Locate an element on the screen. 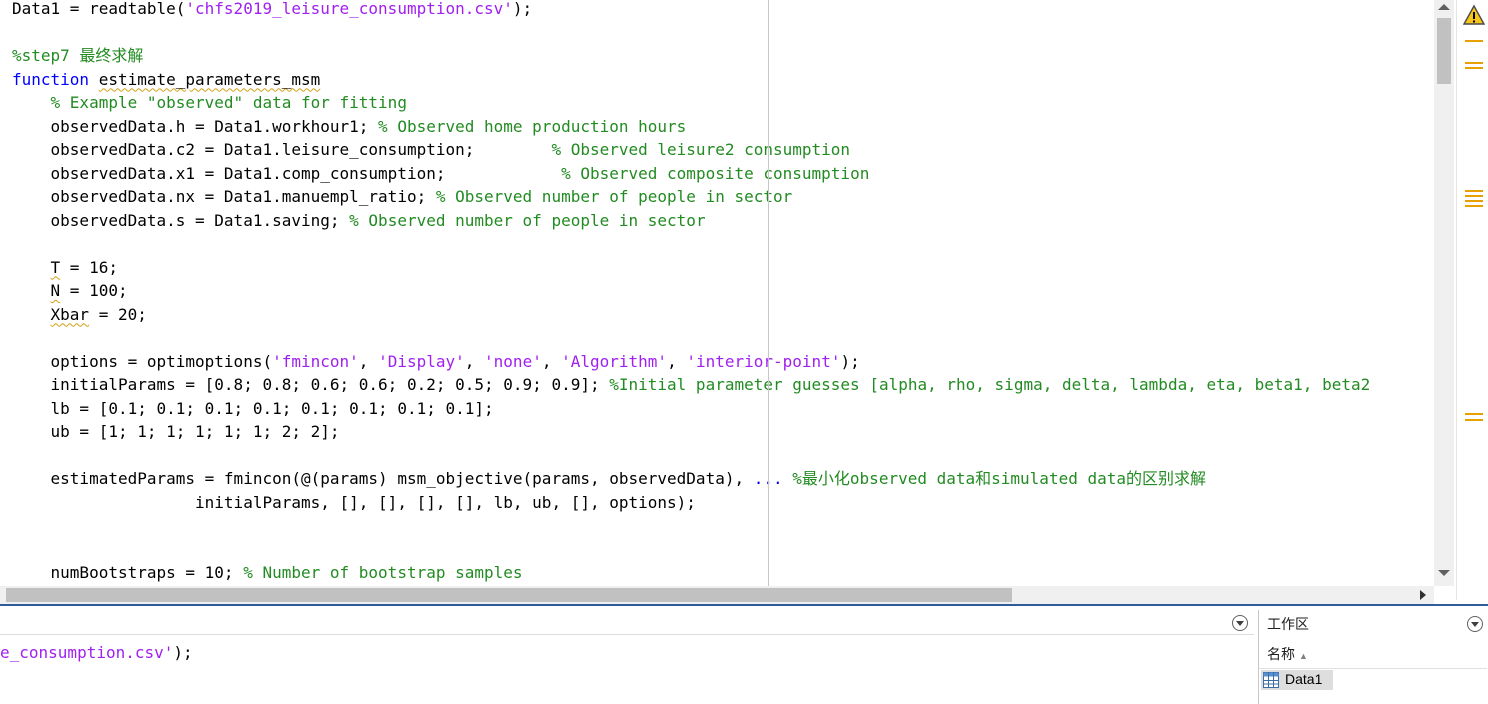  editor-horizontal-scrollbar is located at coordinates (717, 595).